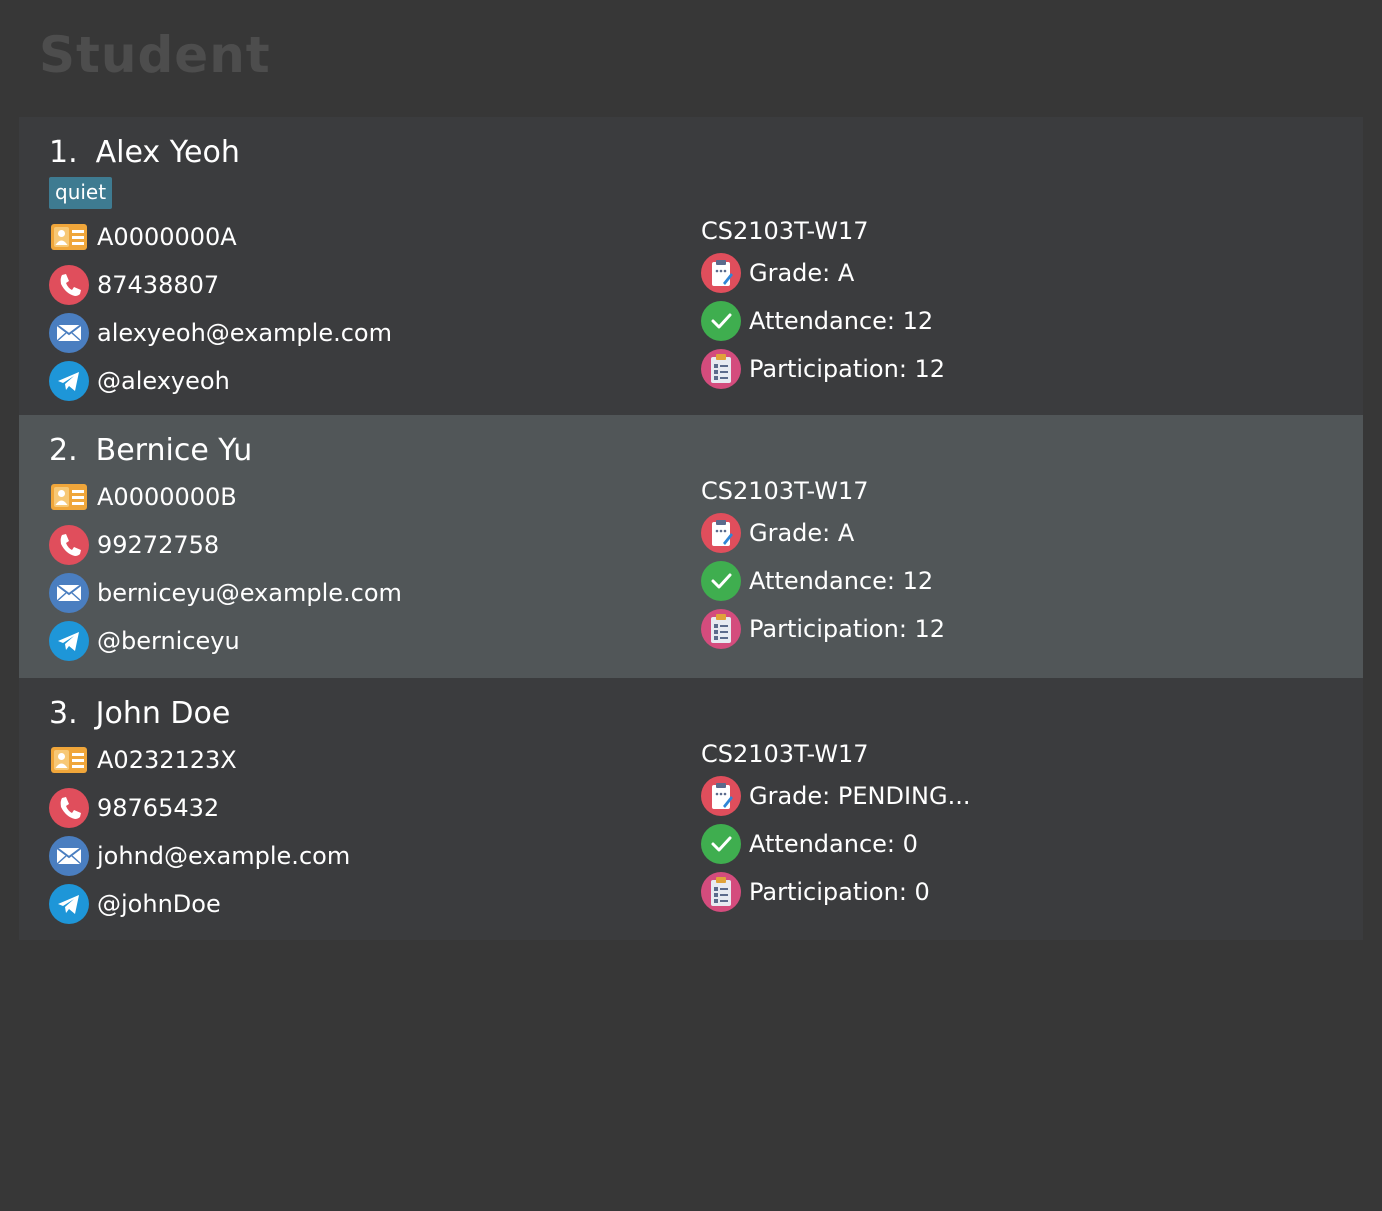 The width and height of the screenshot is (1382, 1211). I want to click on phone-row: 87438807, so click(359, 285).